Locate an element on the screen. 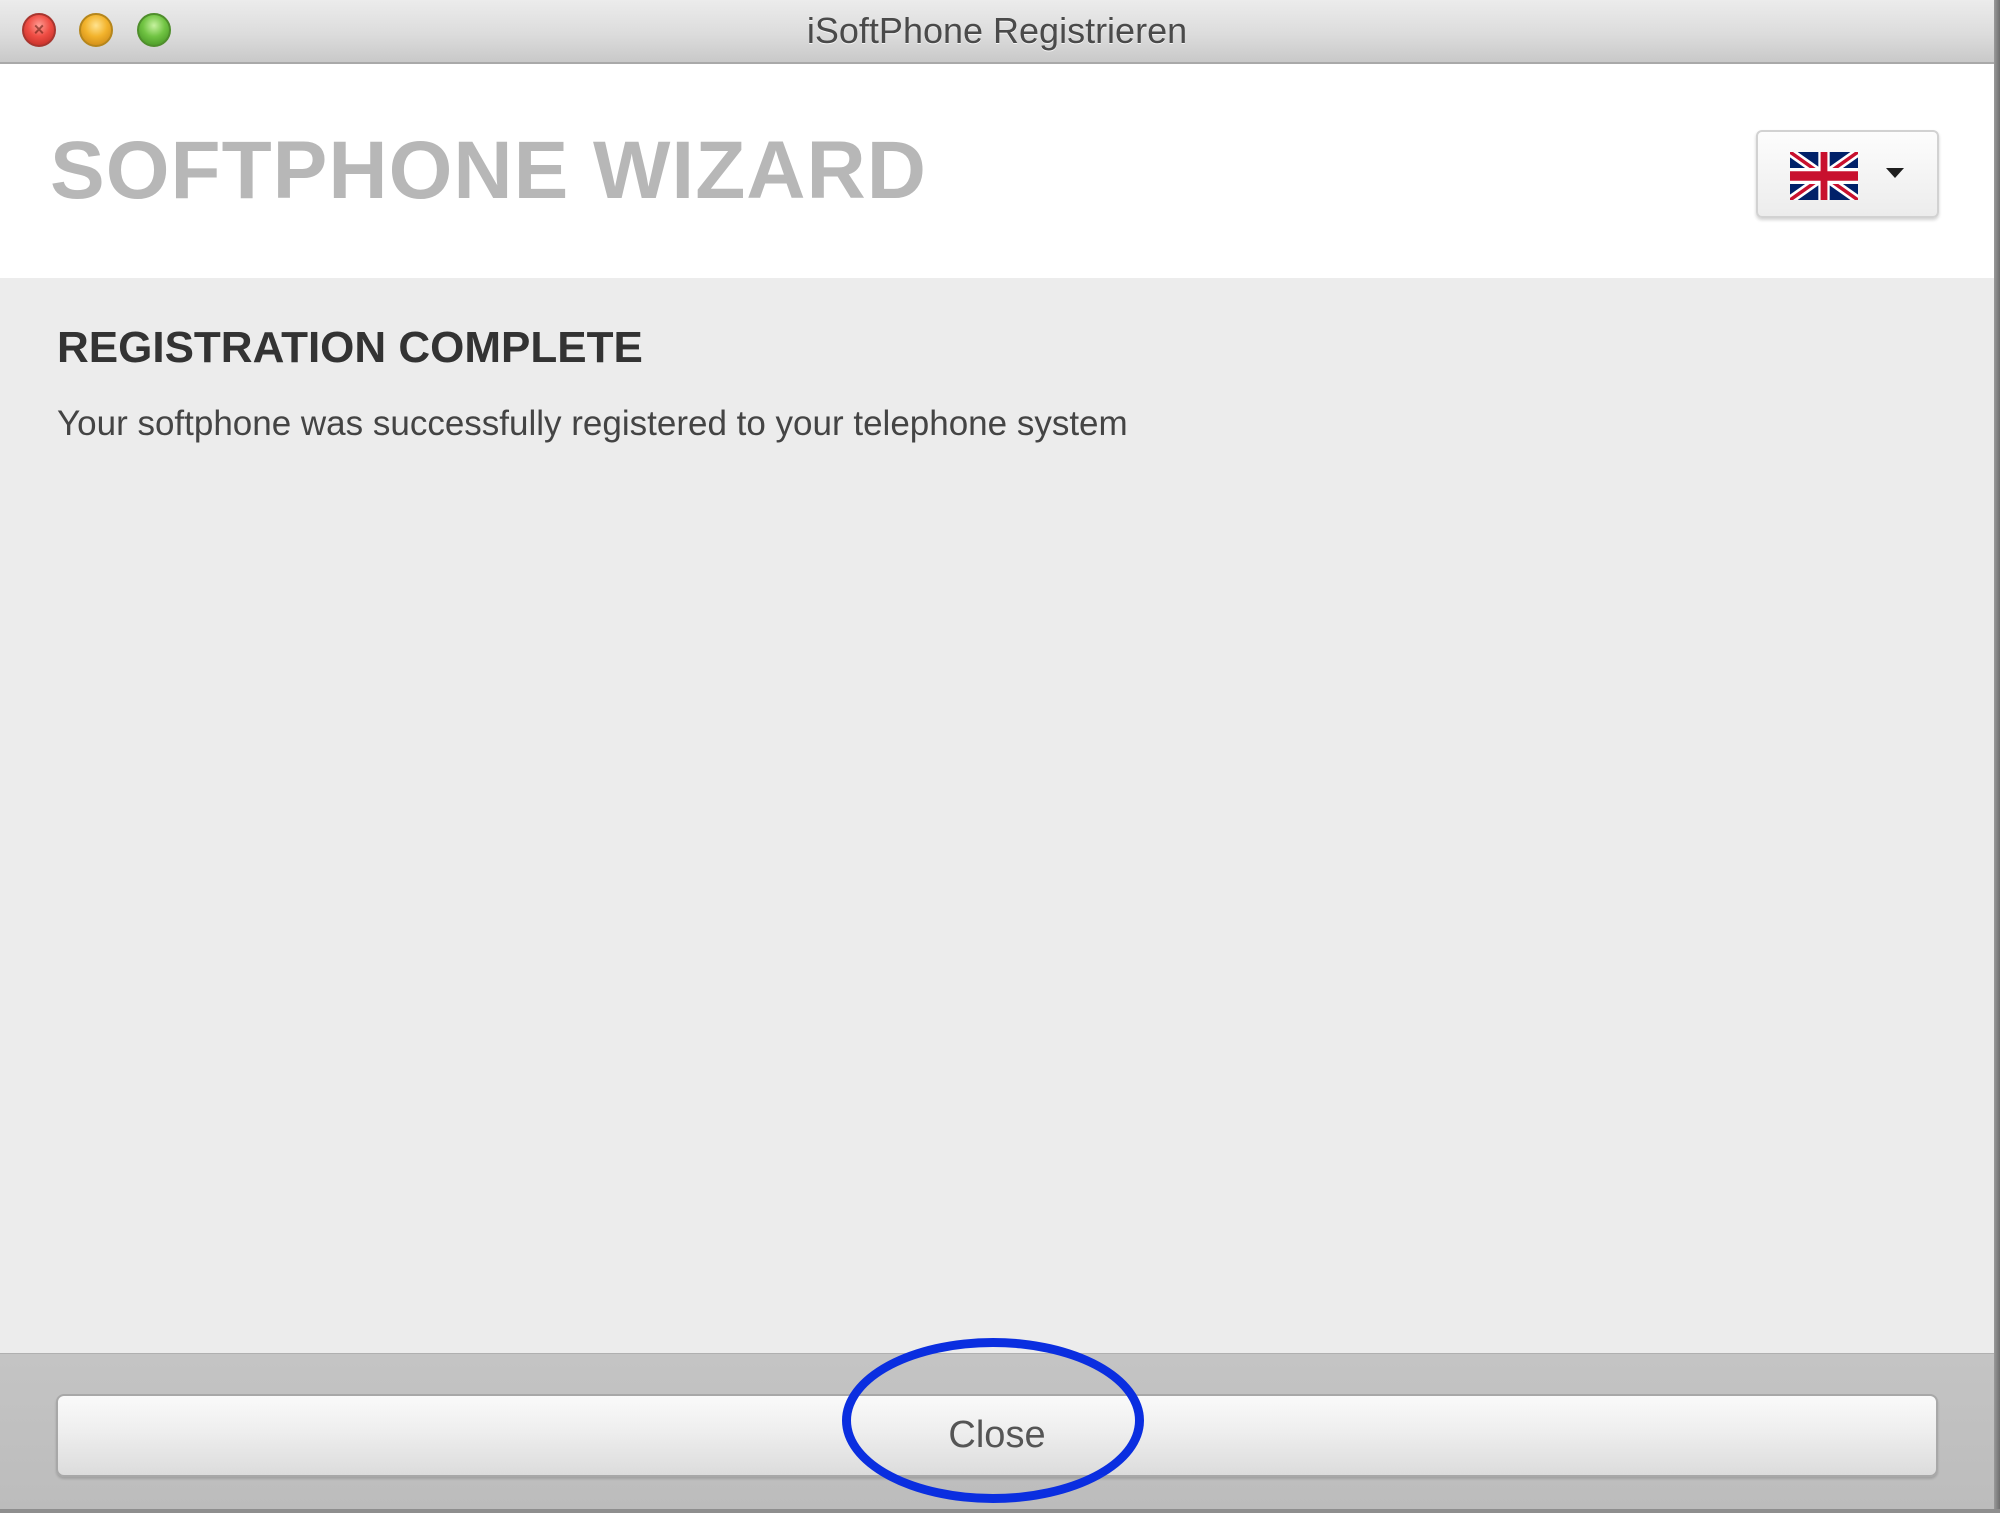 This screenshot has width=2000, height=1513. window-right-edge is located at coordinates (1997, 756).